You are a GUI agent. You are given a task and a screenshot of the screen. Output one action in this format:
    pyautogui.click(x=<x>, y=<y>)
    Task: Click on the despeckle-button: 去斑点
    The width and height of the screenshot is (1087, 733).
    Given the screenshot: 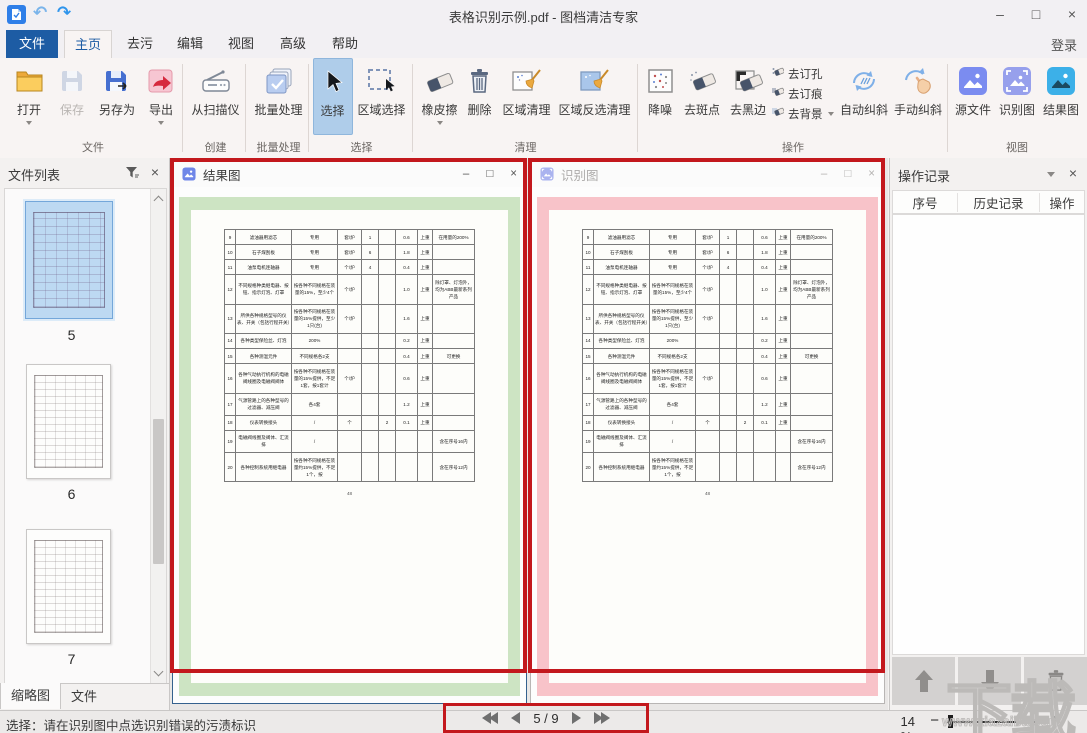 What is the action you would take?
    pyautogui.click(x=702, y=96)
    